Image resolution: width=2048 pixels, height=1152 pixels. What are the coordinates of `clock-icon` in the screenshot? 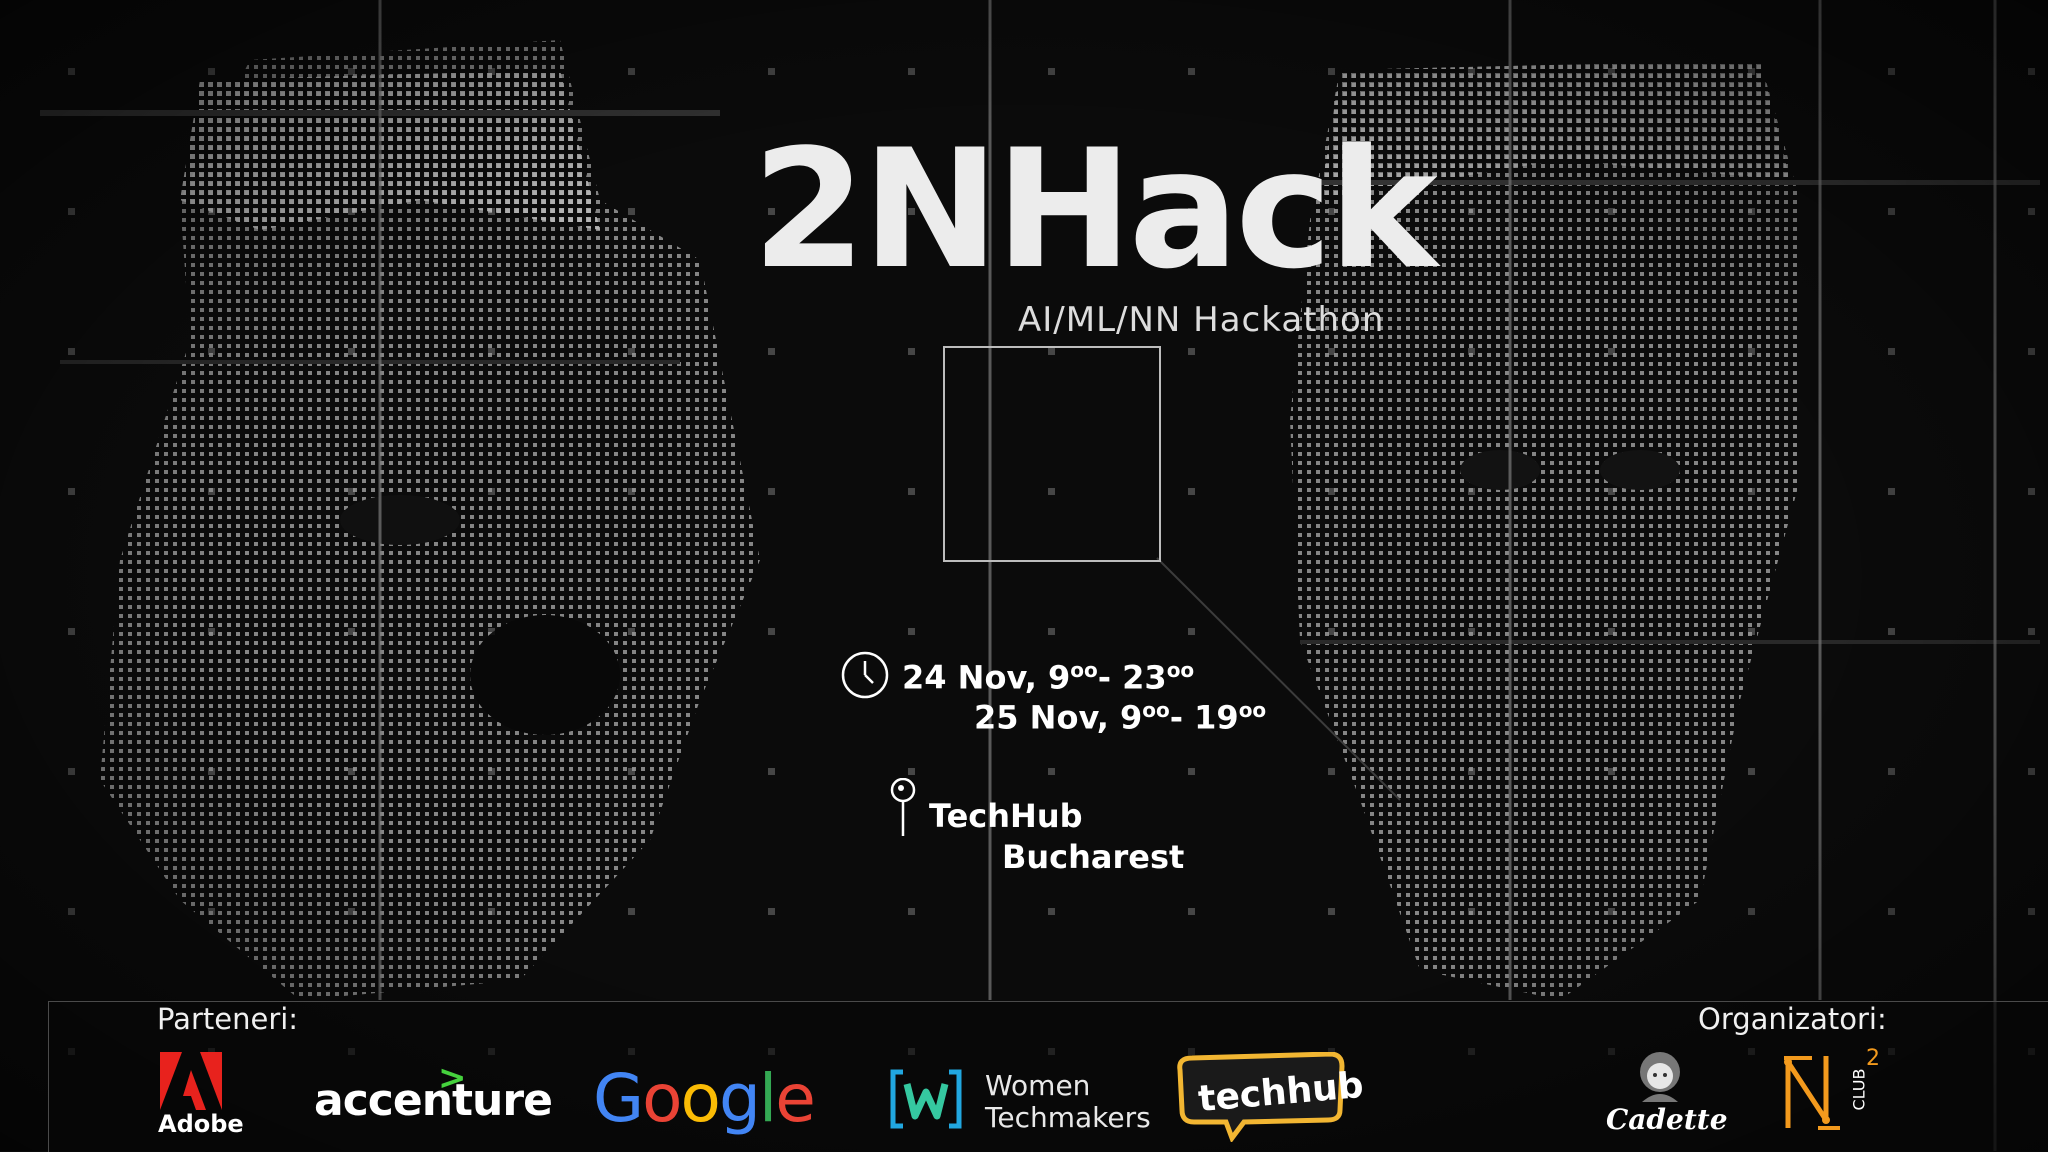 It's located at (865, 675).